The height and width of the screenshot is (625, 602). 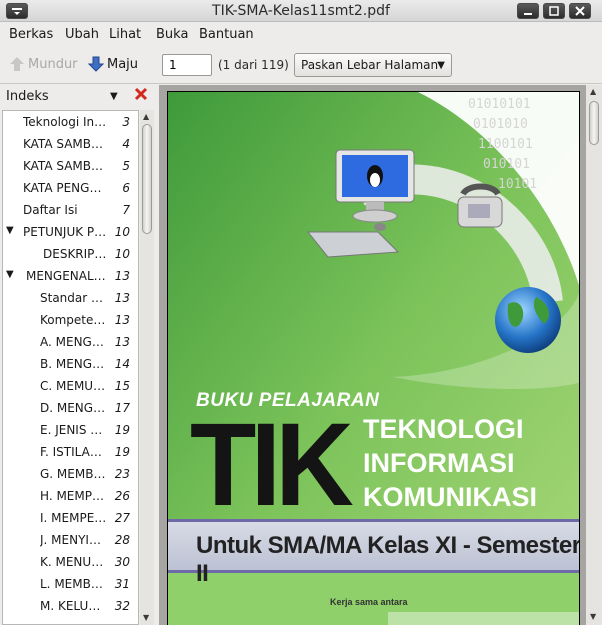 I want to click on binary-pattern: 01010101, so click(x=499, y=104).